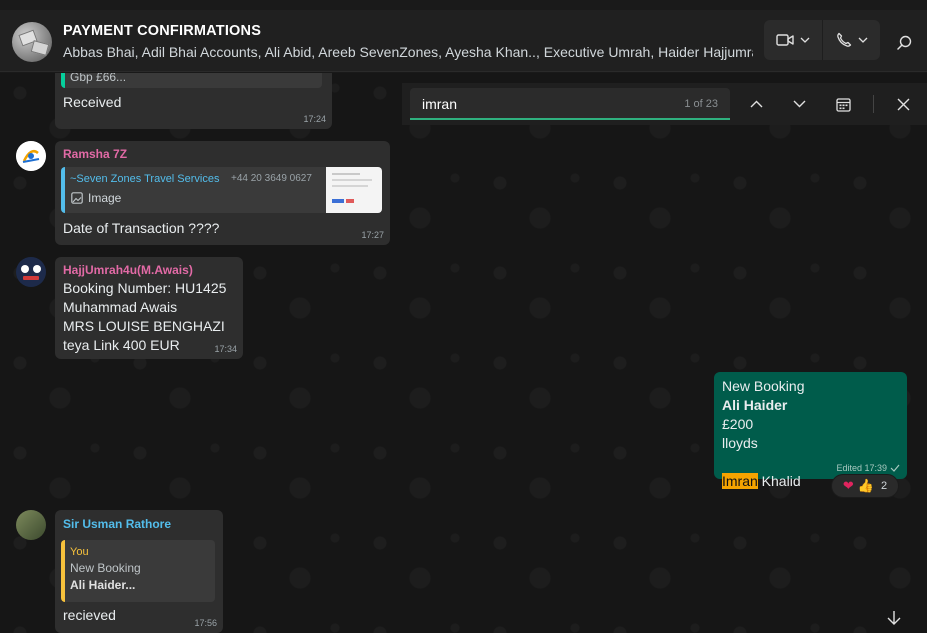  What do you see at coordinates (105, 198) in the screenshot?
I see `quoted-media-type: Image` at bounding box center [105, 198].